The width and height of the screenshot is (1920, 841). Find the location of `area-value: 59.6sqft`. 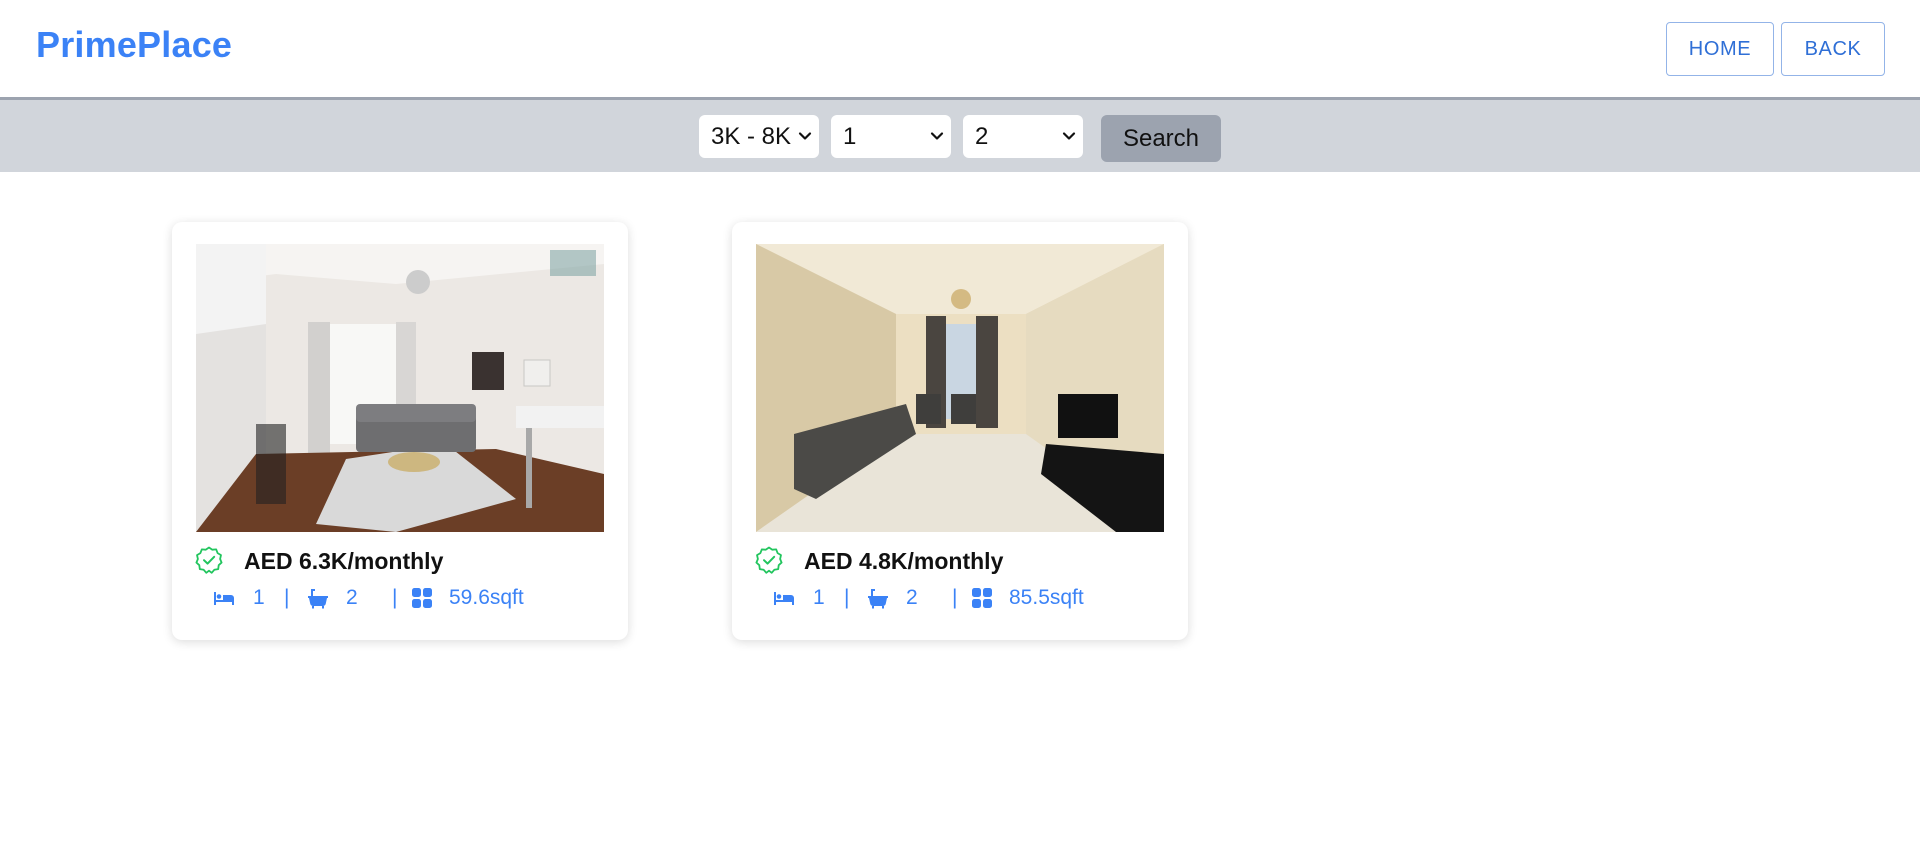

area-value: 59.6sqft is located at coordinates (486, 597).